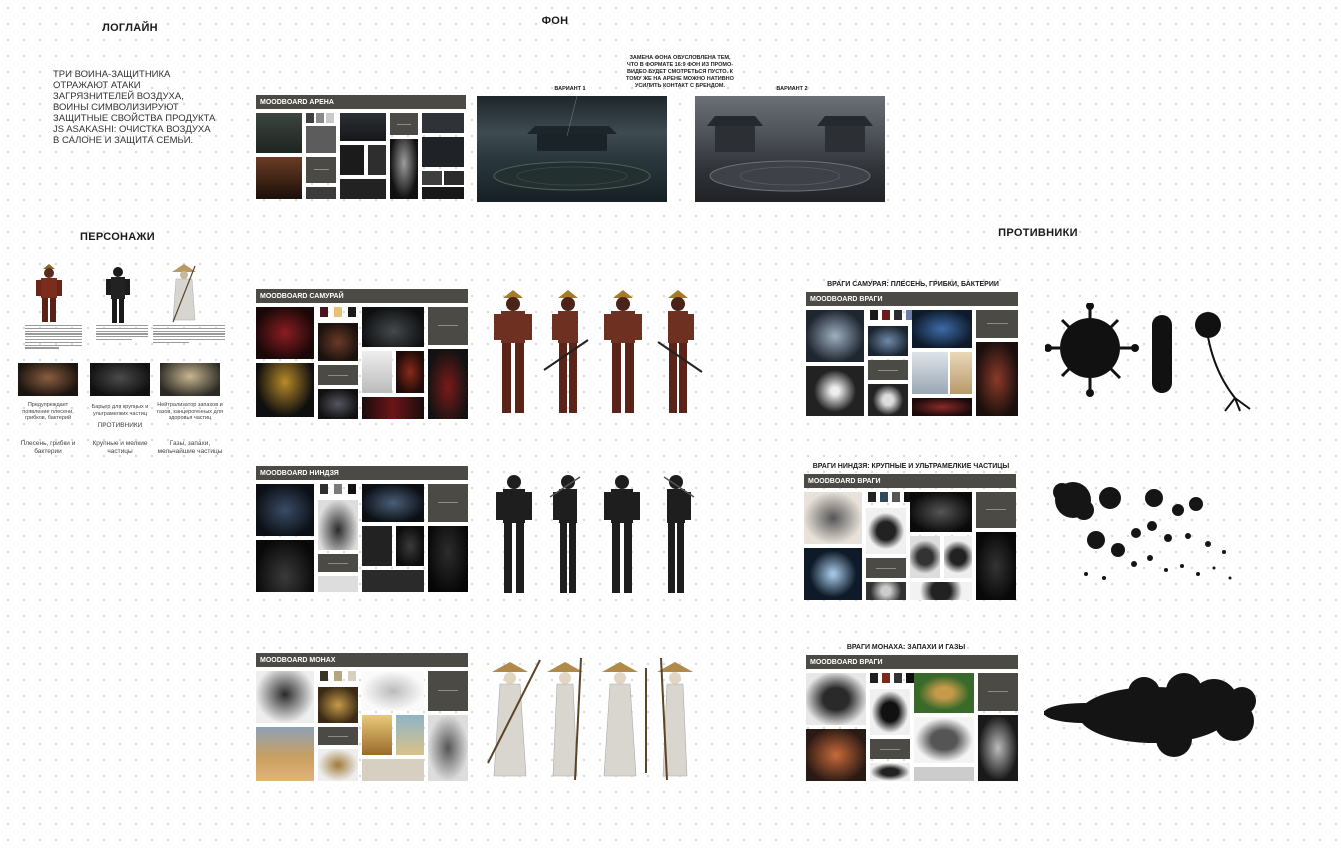 Image resolution: width=1341 pixels, height=849 pixels. What do you see at coordinates (906, 647) in the screenshot?
I see `monk-enemies-title: ВРАГИ МОНАХА: ЗАПАХИ И ГАЗЫ` at bounding box center [906, 647].